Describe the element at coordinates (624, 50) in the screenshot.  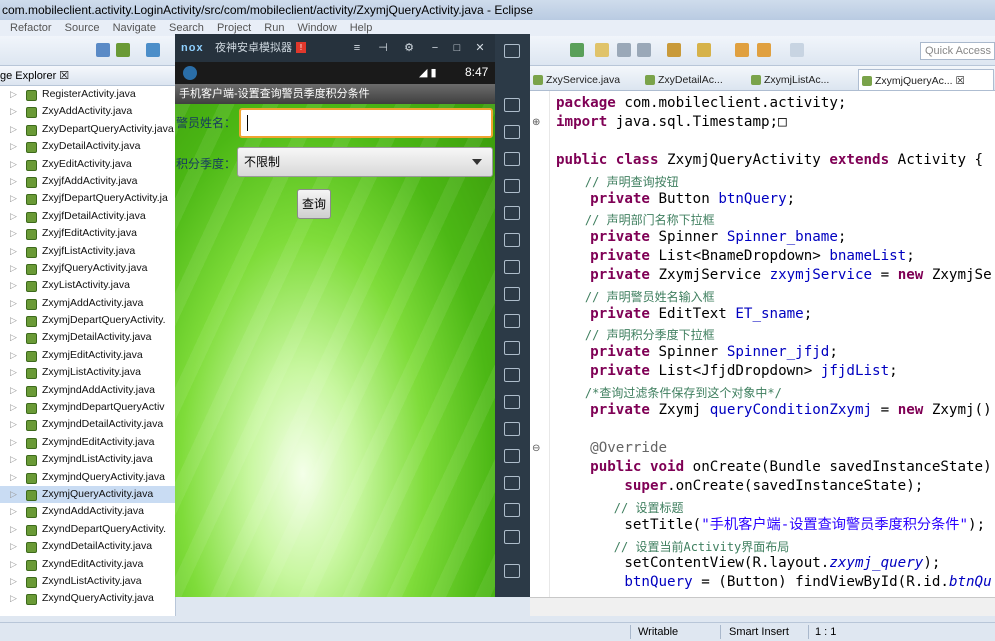
I see `mark-icon` at that location.